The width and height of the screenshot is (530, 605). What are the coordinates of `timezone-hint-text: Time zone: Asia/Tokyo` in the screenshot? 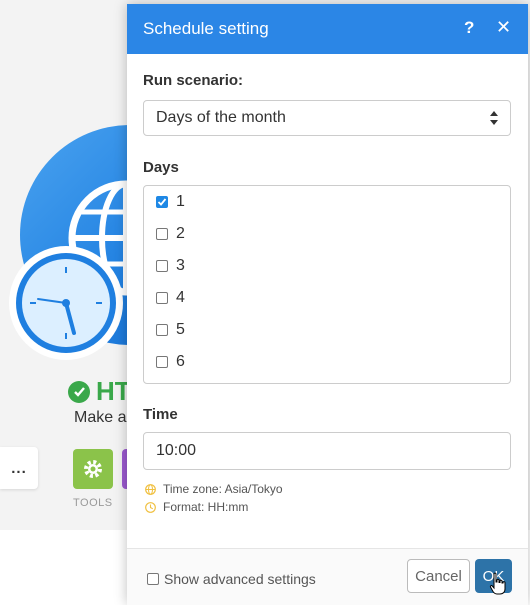 It's located at (223, 489).